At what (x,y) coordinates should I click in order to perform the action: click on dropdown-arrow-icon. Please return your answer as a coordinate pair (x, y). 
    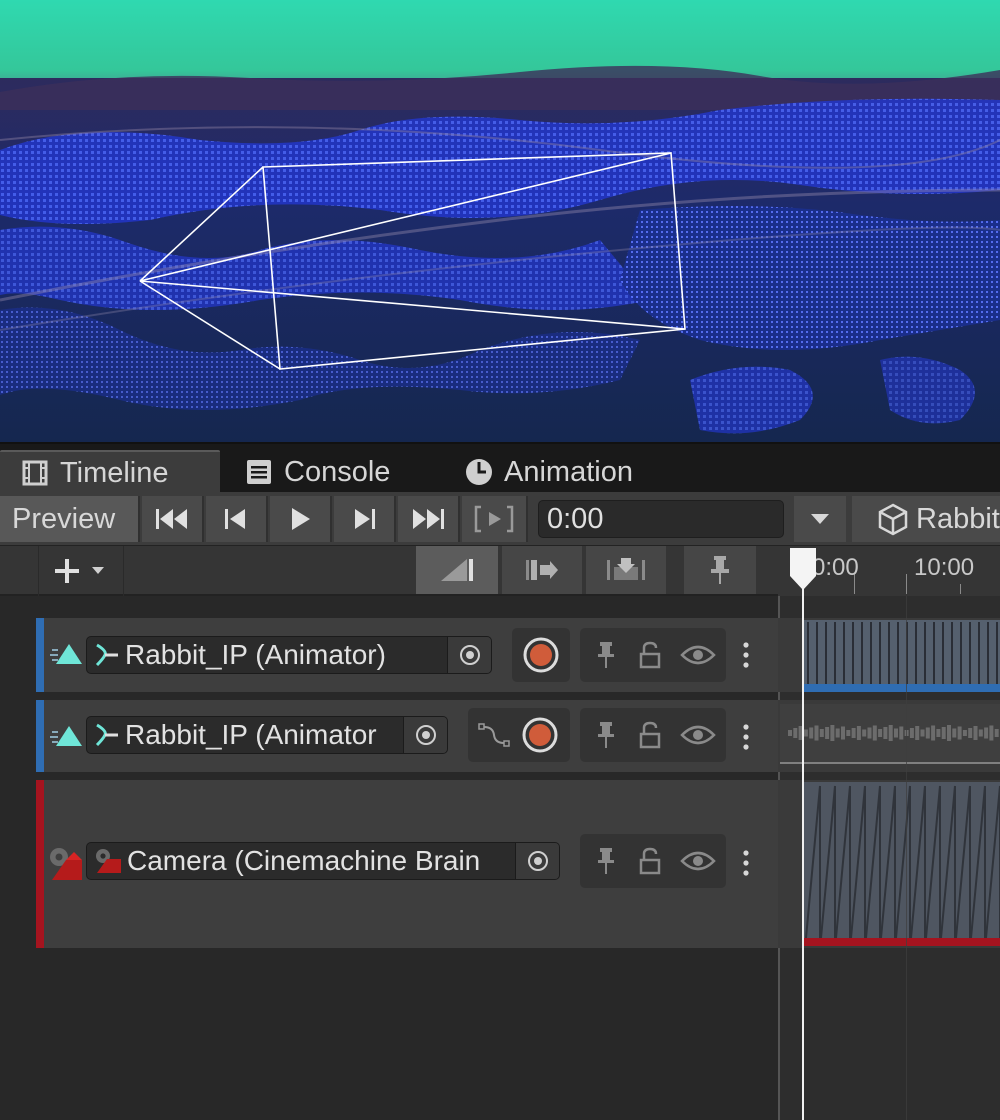
    Looking at the image, I should click on (820, 519).